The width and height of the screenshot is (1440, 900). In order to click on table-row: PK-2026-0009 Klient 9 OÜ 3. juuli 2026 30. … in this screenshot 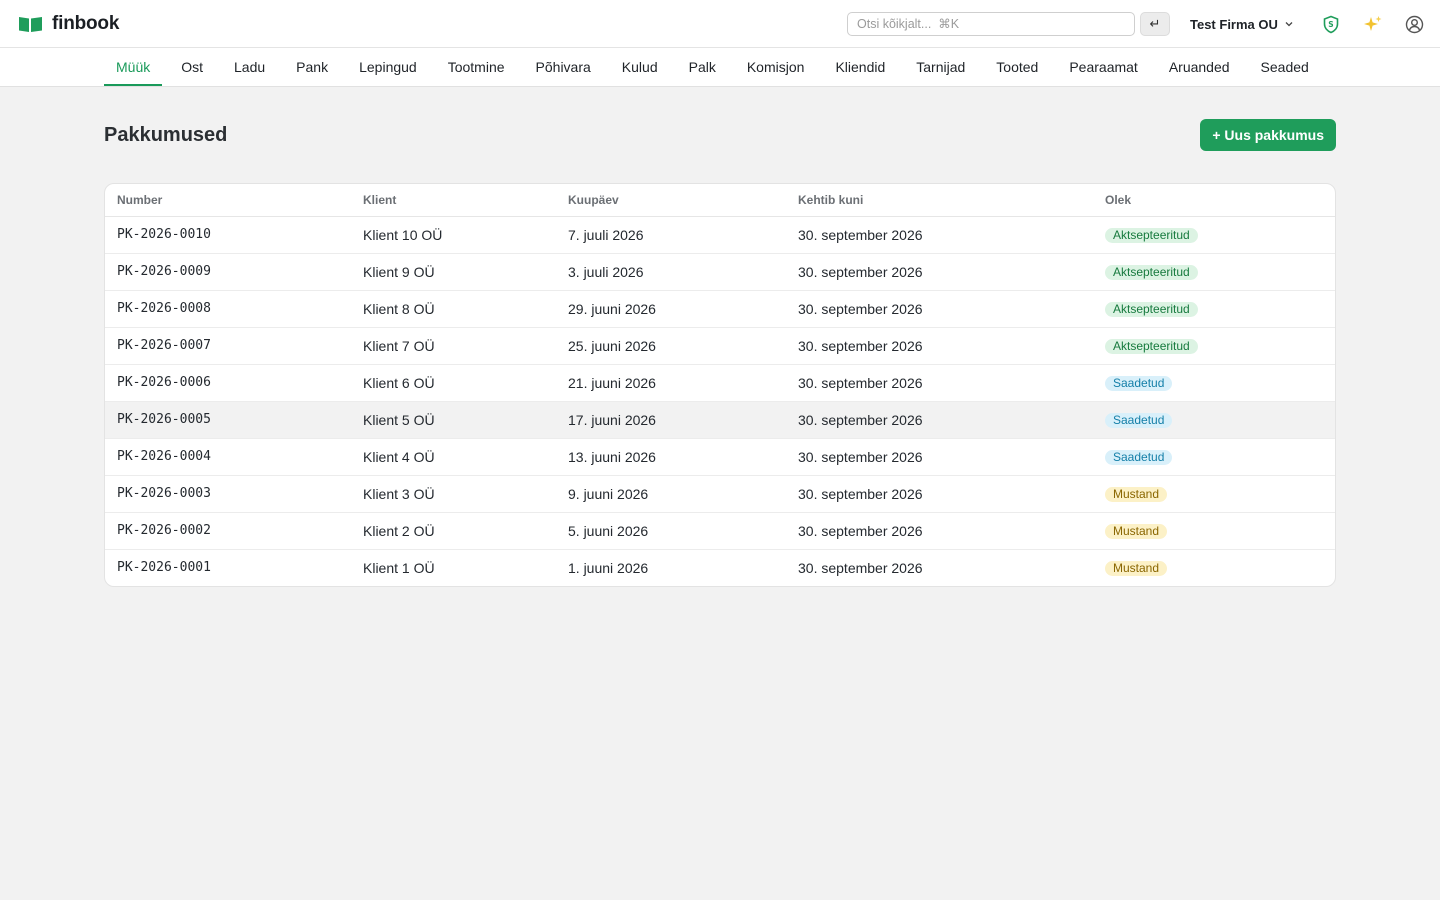, I will do `click(720, 272)`.